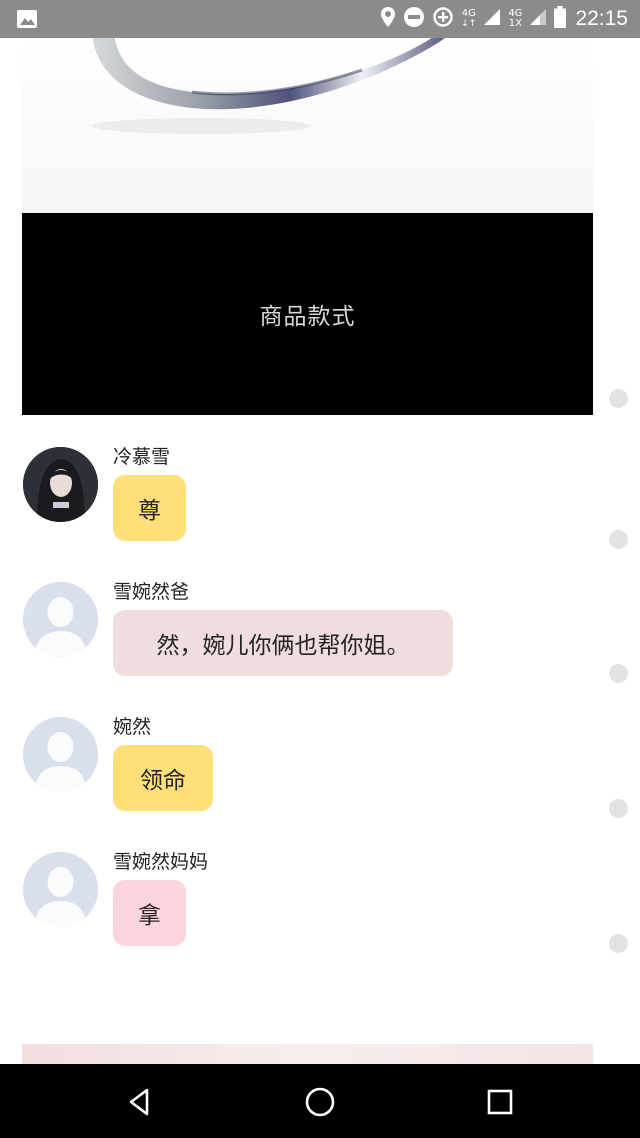  I want to click on image-icon, so click(27, 19).